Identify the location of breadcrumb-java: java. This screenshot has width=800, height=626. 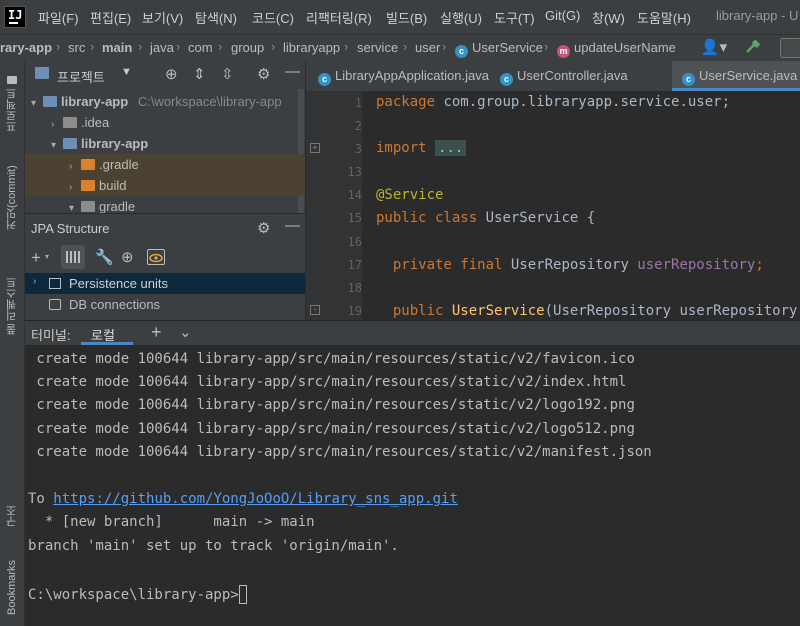
(162, 47).